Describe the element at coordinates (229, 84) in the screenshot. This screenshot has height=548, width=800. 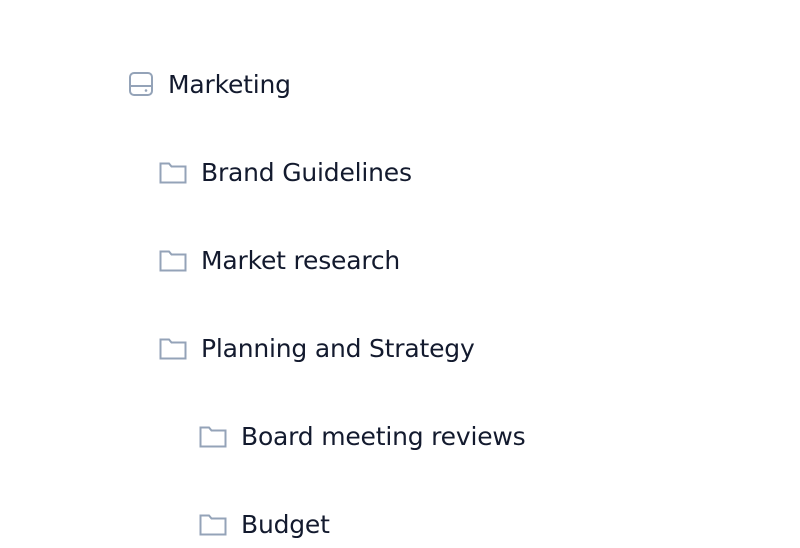
I see `tree-item-label: Marketing` at that location.